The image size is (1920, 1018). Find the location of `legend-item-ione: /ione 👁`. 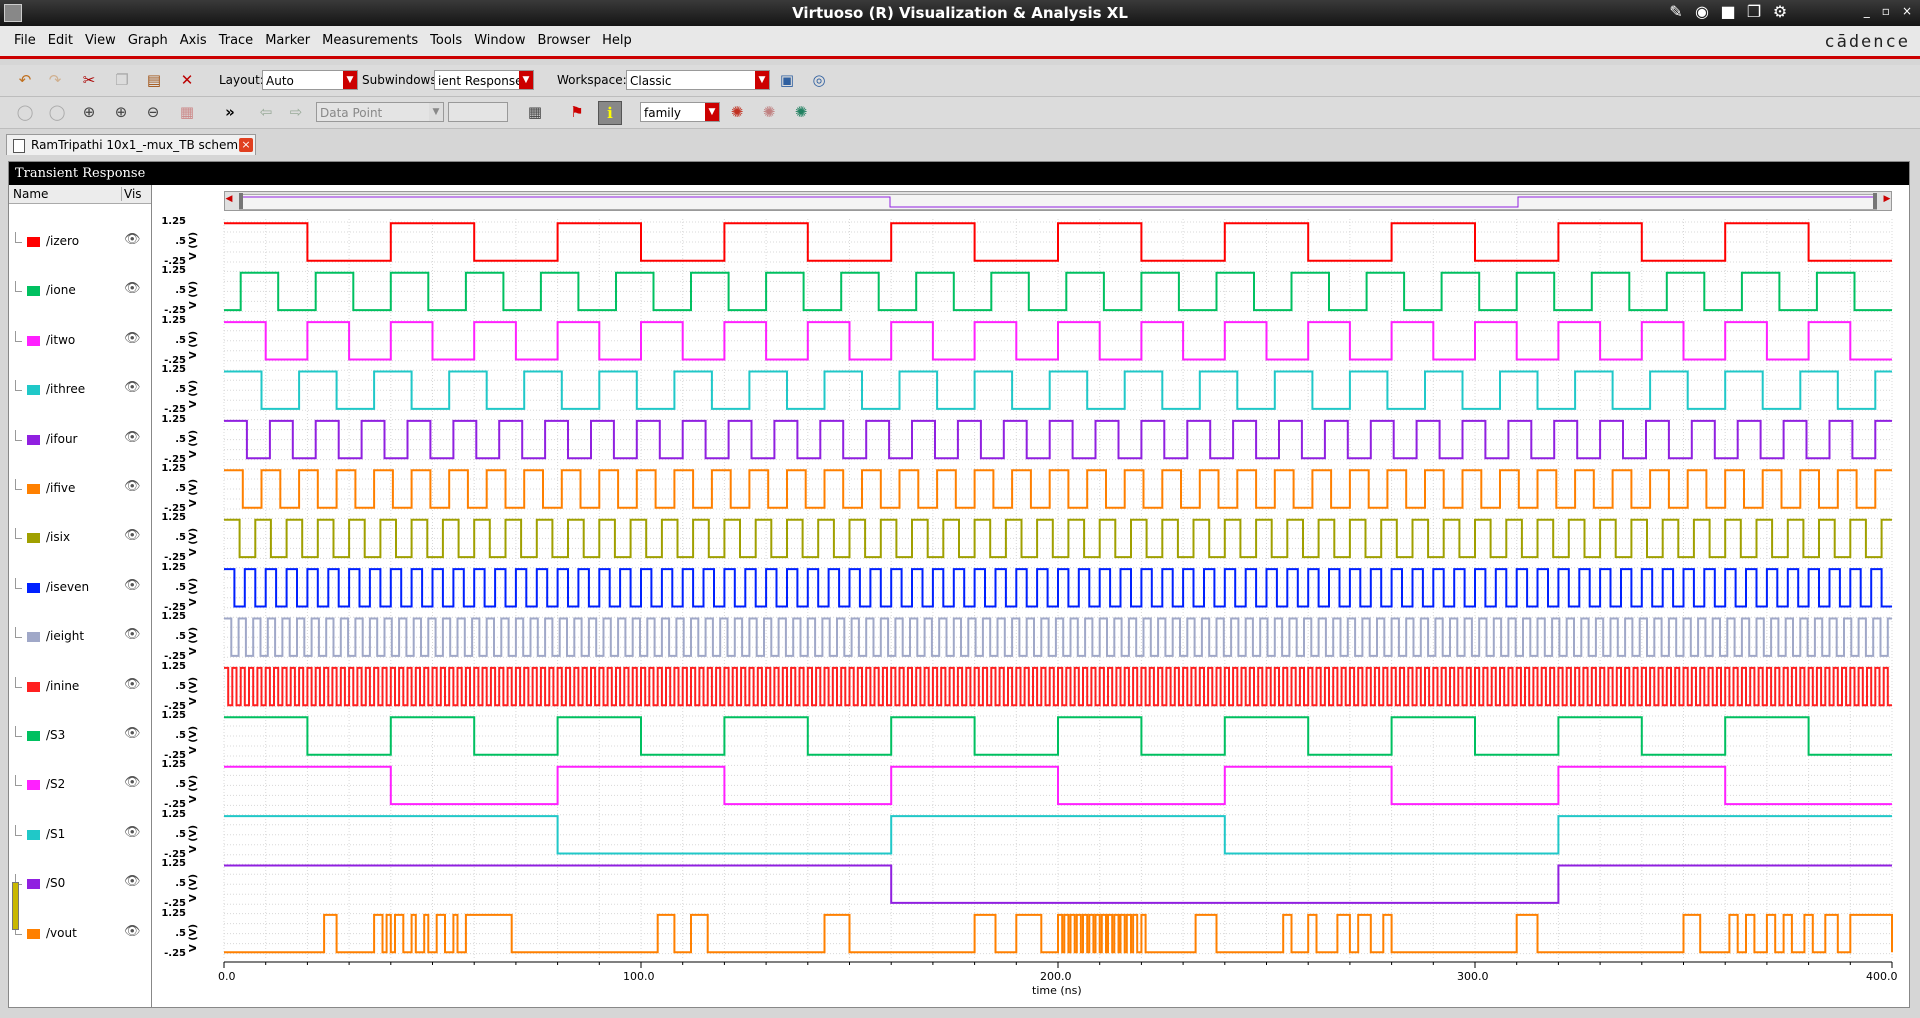

legend-item-ione: /ione 👁 is located at coordinates (80, 291).